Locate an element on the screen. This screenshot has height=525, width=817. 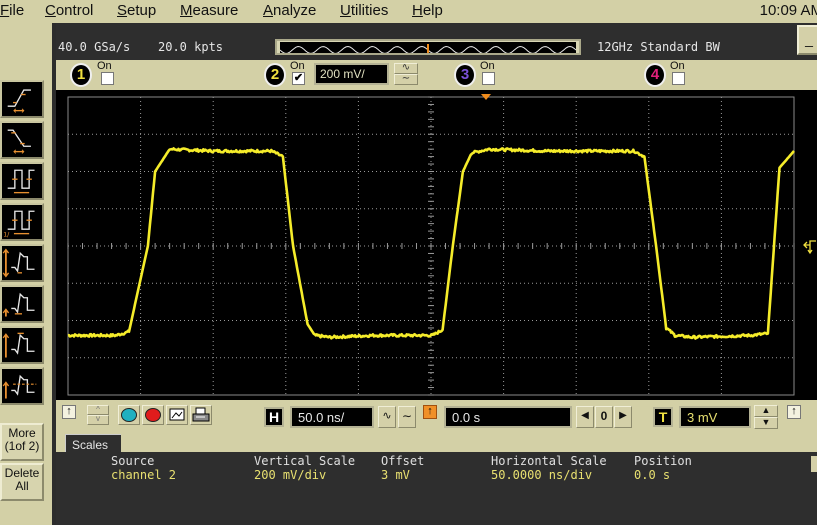
trigger-level-up-button: ▲ is located at coordinates (766, 411).